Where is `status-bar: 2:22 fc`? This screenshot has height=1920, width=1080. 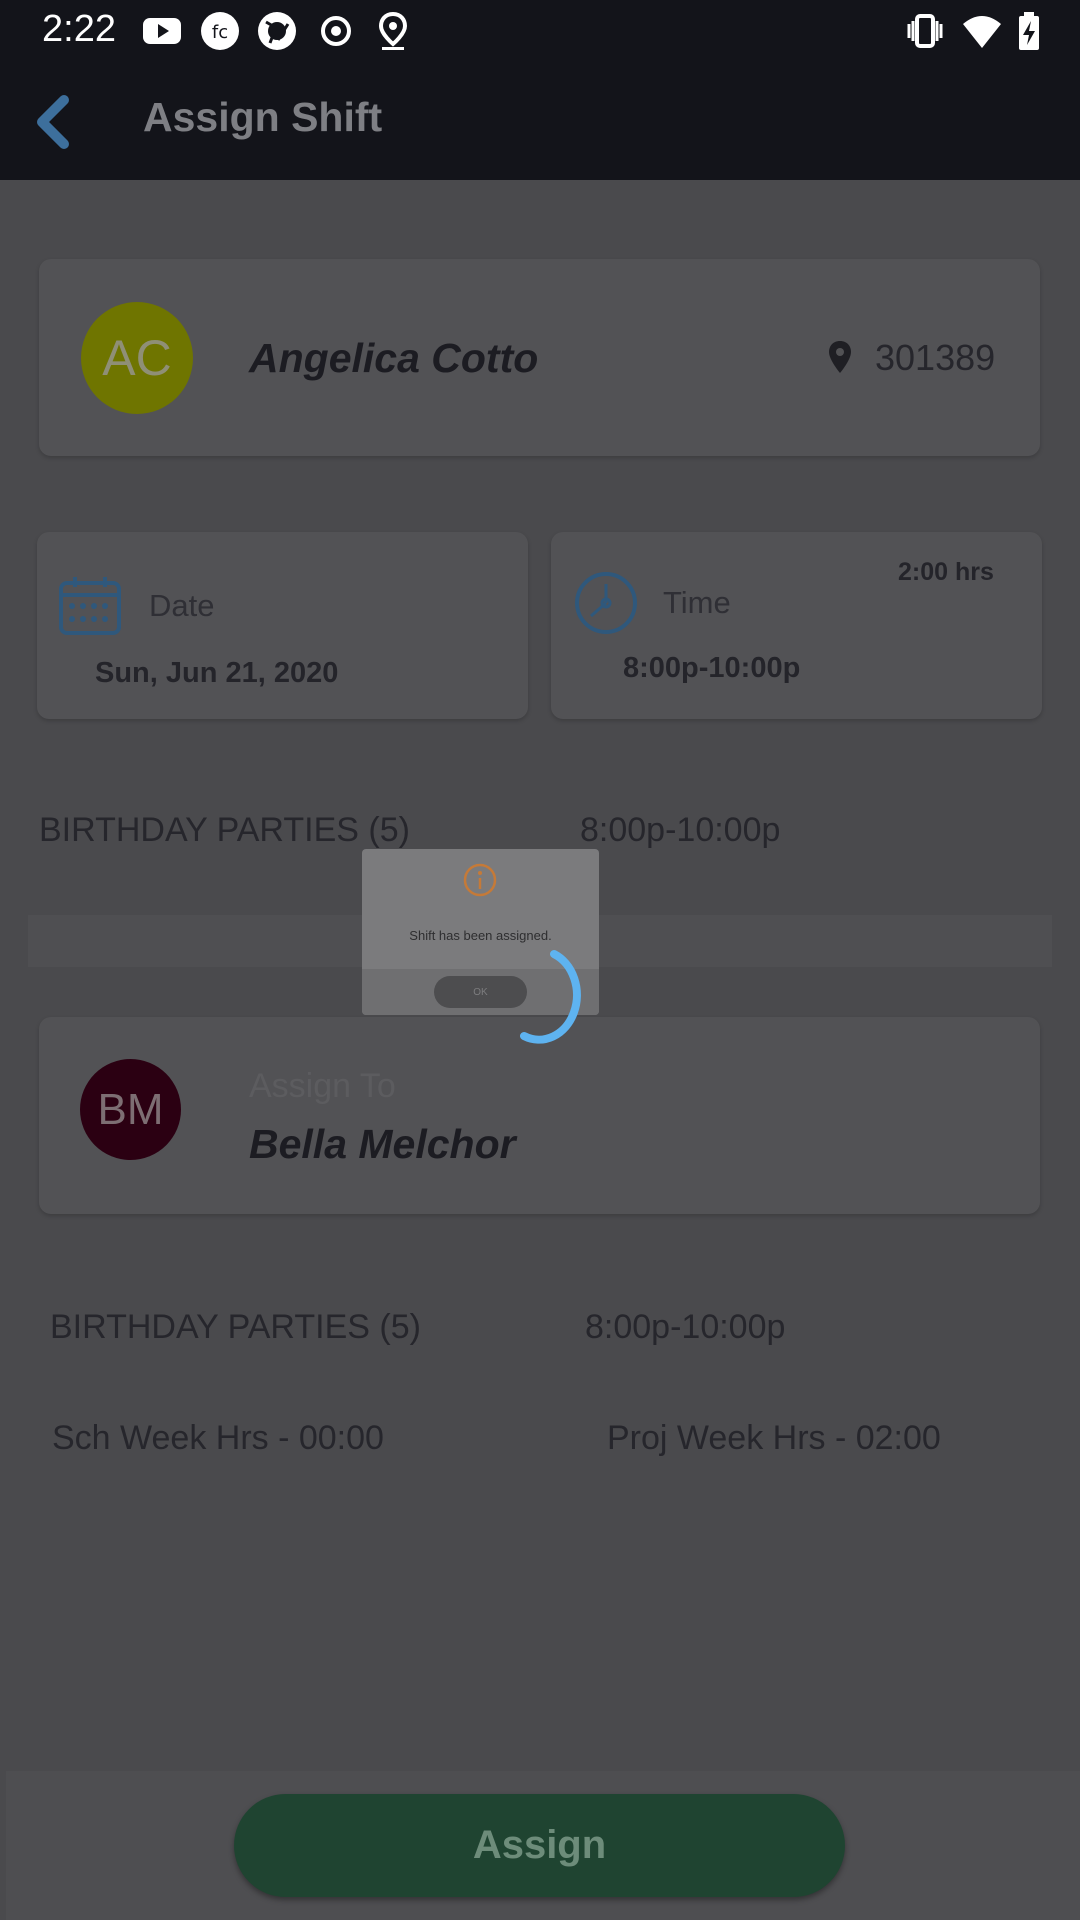 status-bar: 2:22 fc is located at coordinates (540, 31).